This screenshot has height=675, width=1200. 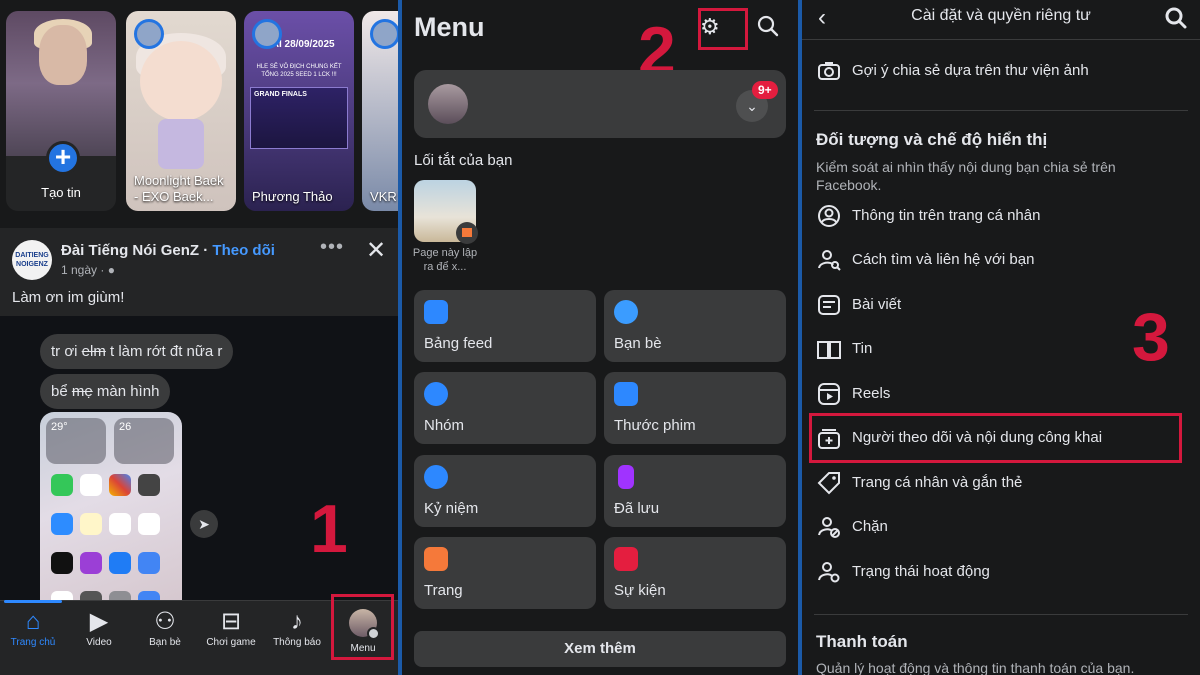 What do you see at coordinates (446, 212) in the screenshot?
I see `shortcut-thumbnail` at bounding box center [446, 212].